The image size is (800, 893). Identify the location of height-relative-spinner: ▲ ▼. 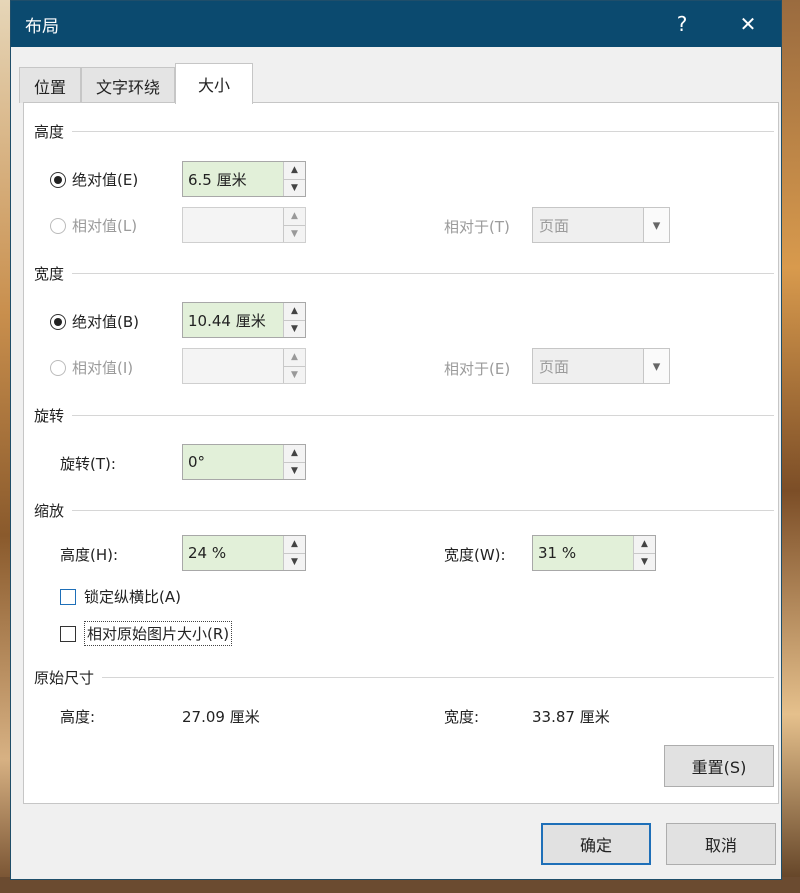
(244, 225).